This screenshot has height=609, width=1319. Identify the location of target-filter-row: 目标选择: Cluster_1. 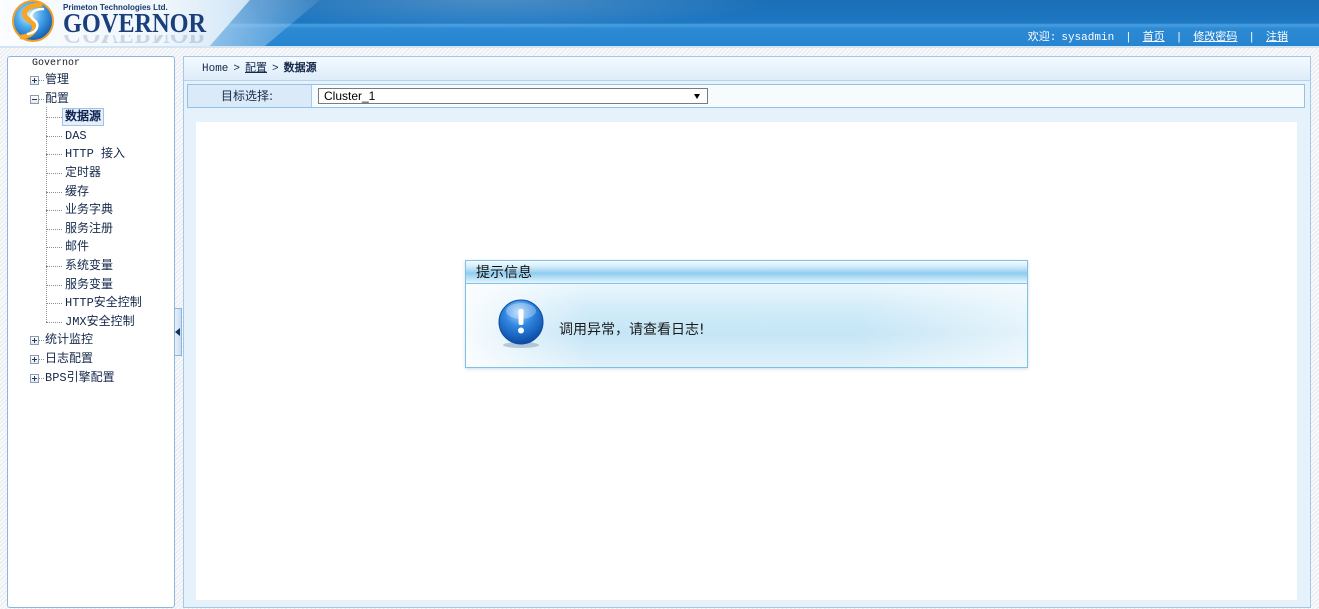
(746, 96).